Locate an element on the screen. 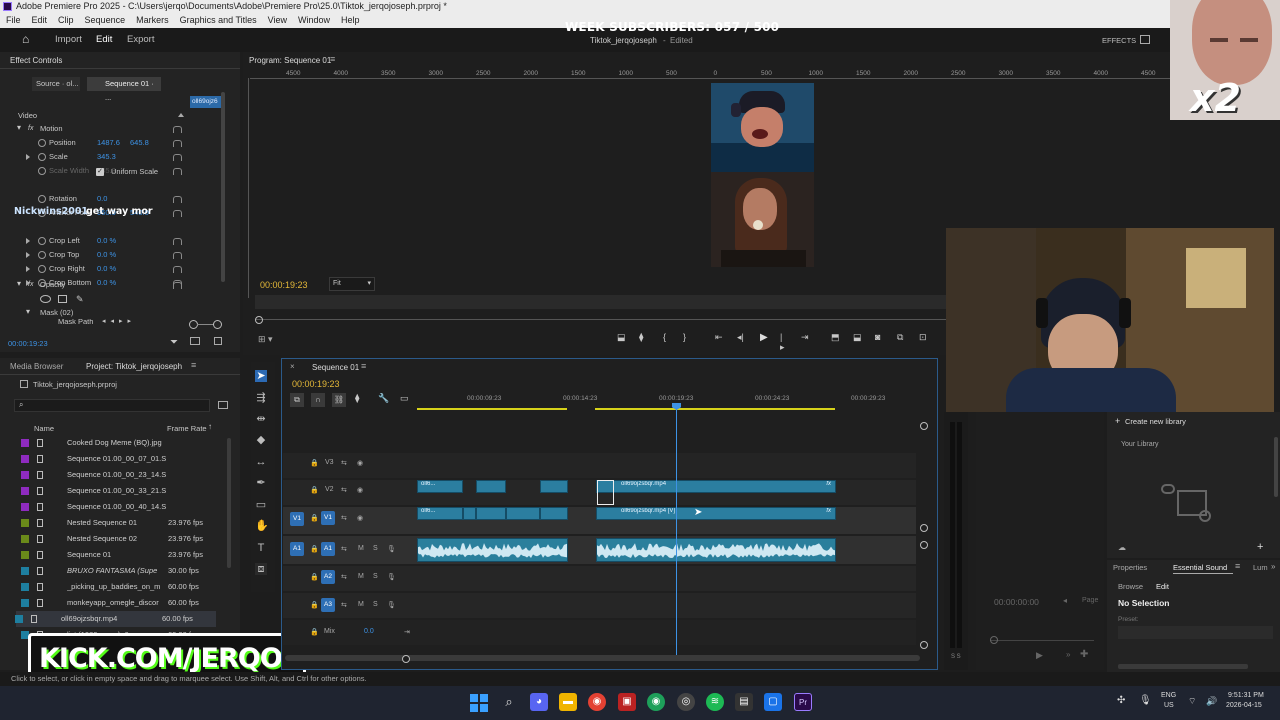  source-patch-v1: V1 is located at coordinates (297, 519).